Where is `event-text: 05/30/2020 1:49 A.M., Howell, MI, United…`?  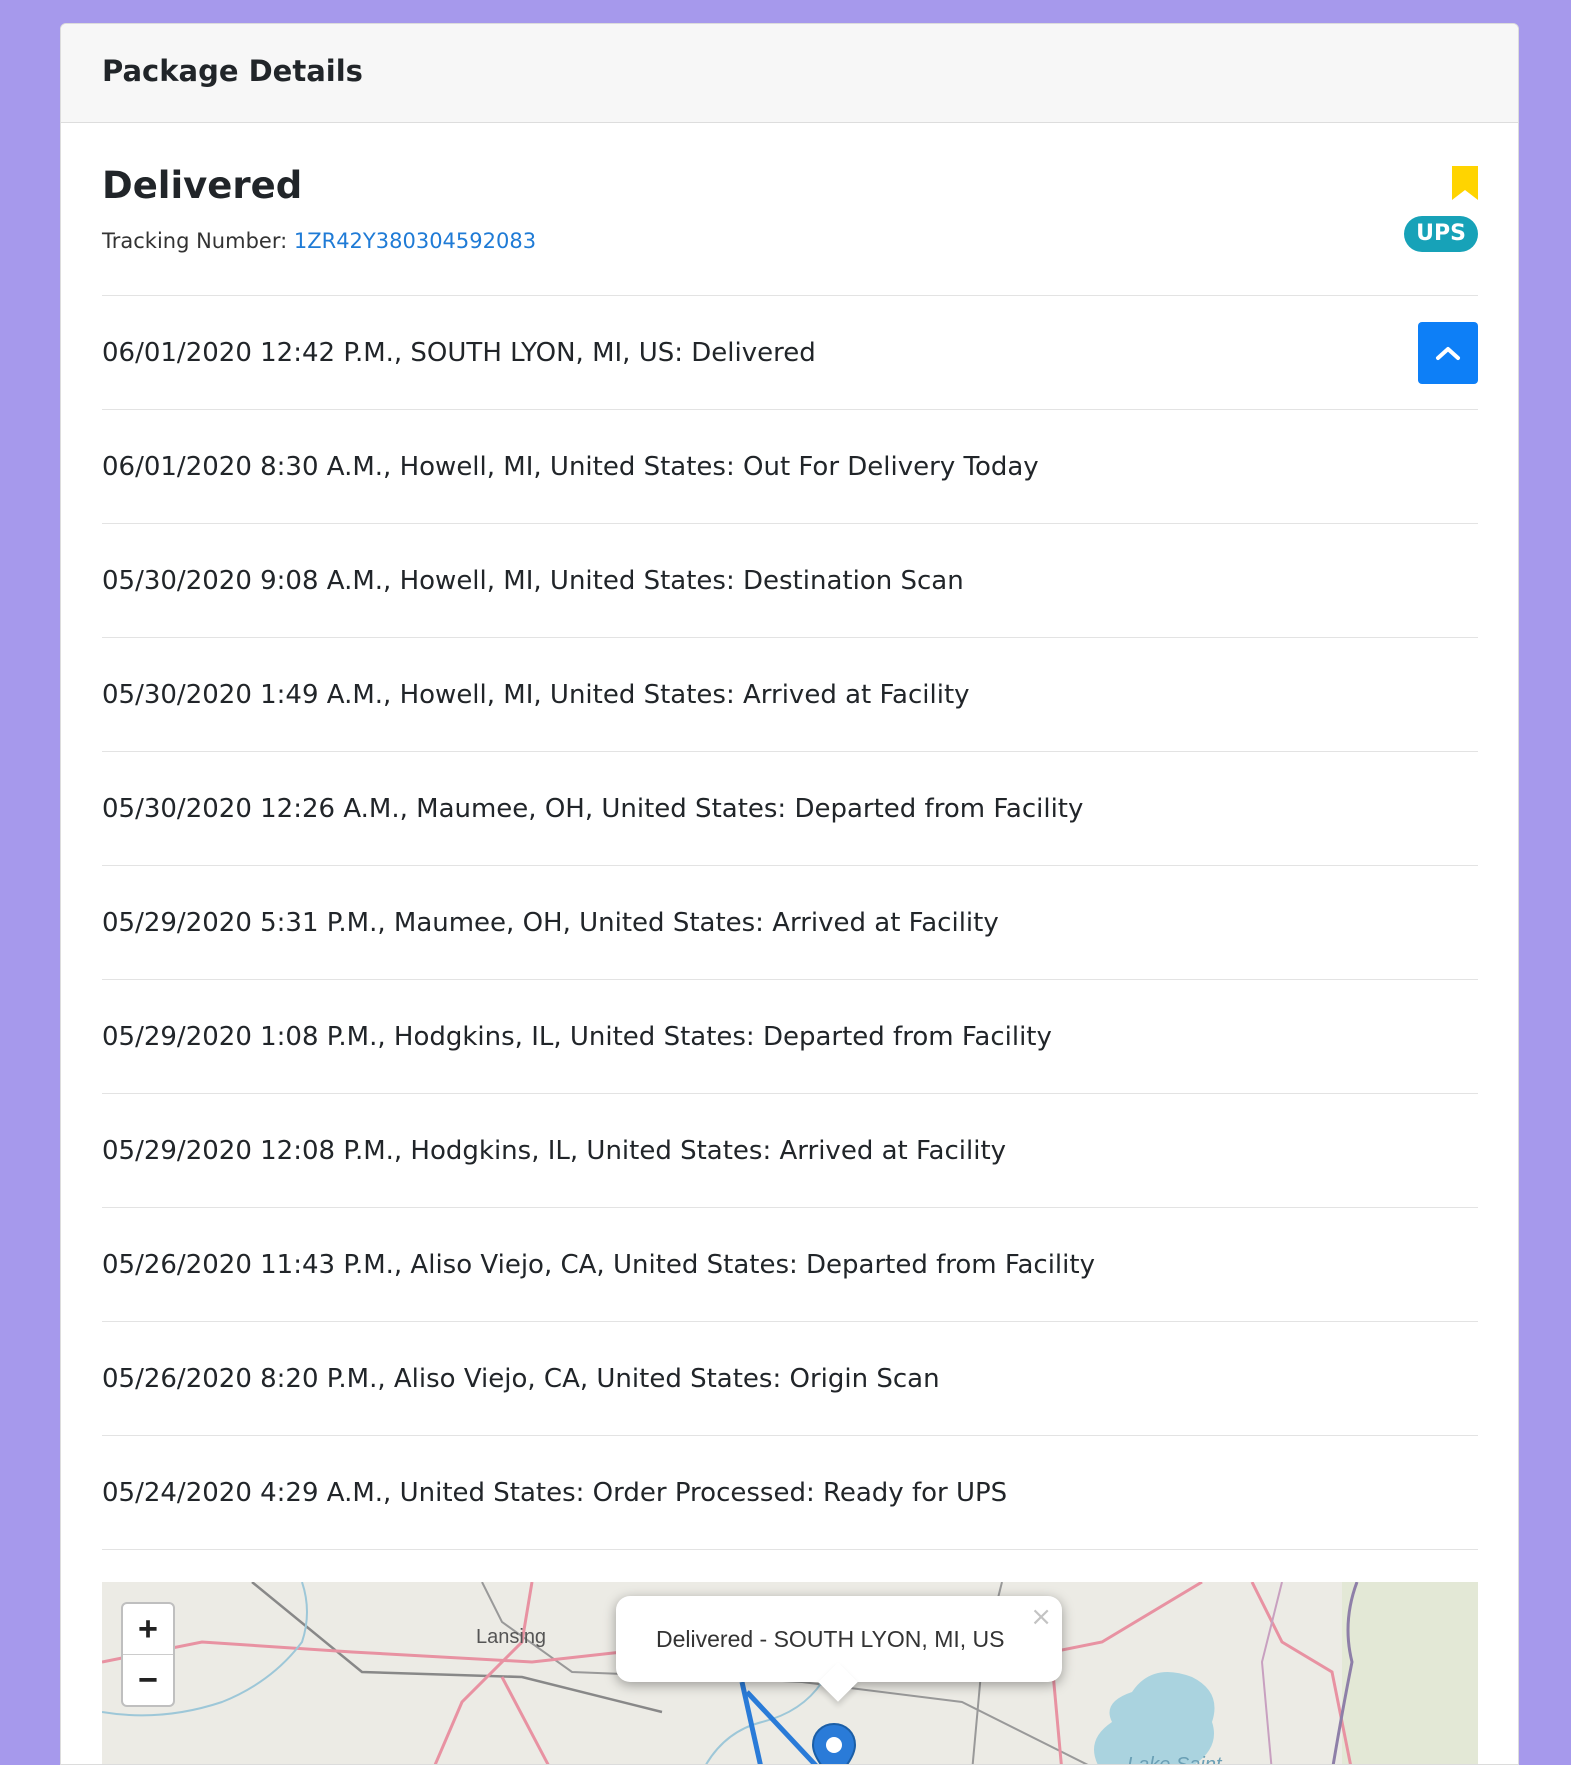 event-text: 05/30/2020 1:49 A.M., Howell, MI, United… is located at coordinates (536, 694).